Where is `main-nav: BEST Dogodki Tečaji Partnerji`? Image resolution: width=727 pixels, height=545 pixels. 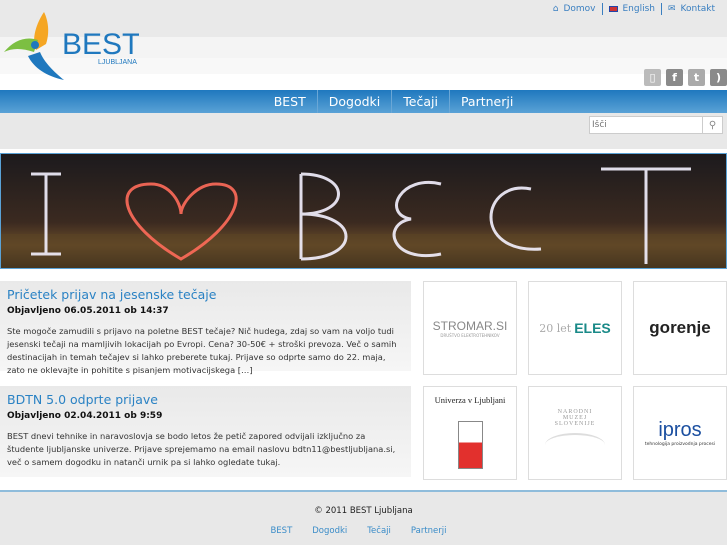 main-nav: BEST Dogodki Tečaji Partnerji is located at coordinates (363, 101).